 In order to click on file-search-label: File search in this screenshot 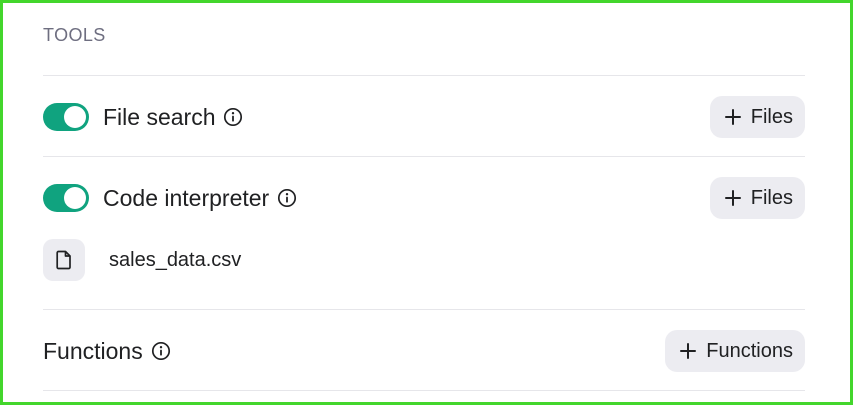, I will do `click(159, 116)`.